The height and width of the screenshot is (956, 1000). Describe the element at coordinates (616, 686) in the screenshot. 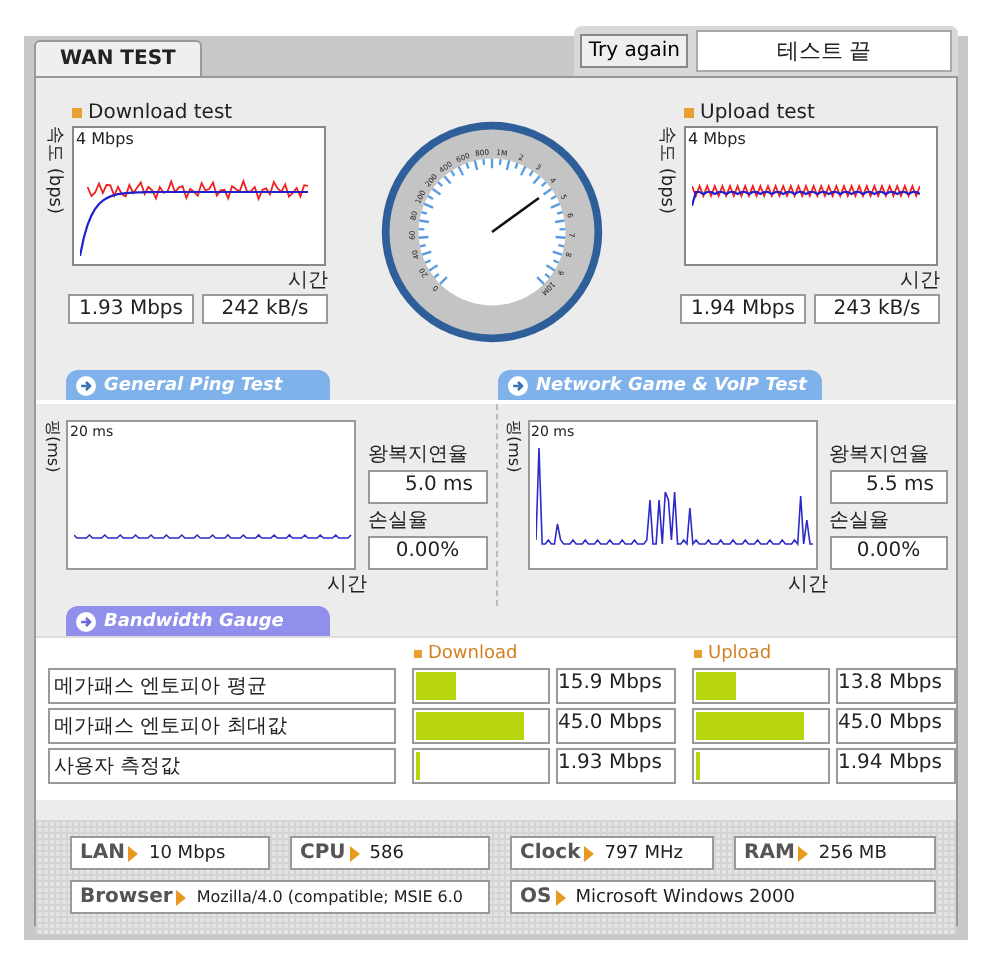

I see `value-field: 15.9 Mbps` at that location.